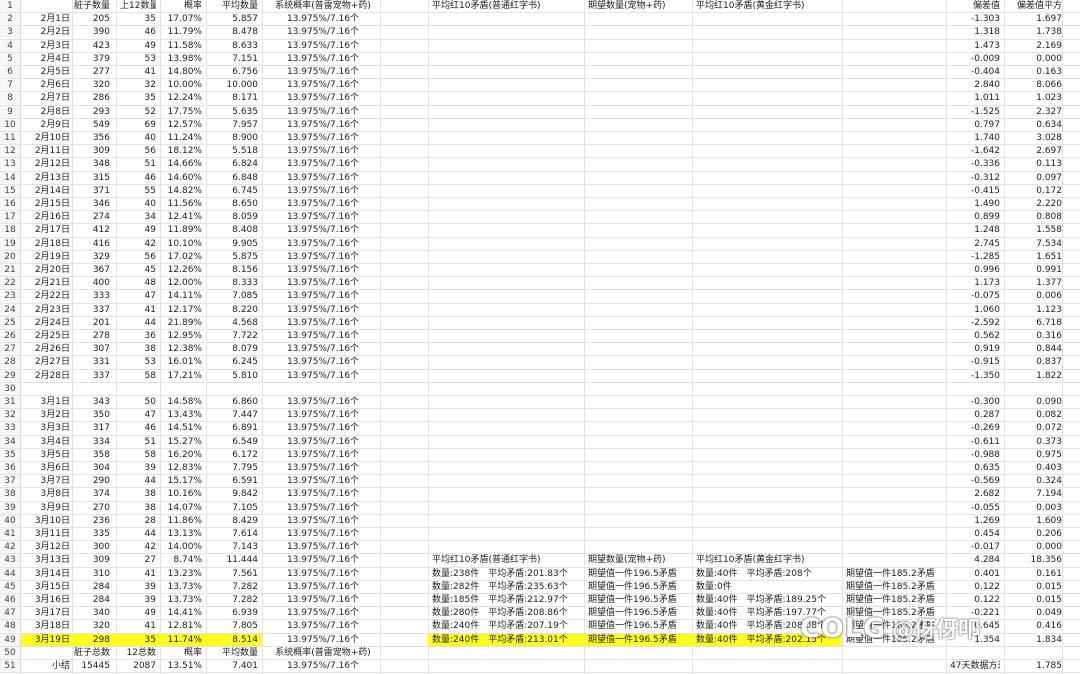  Describe the element at coordinates (1036, 191) in the screenshot. I see `cell-dev2: 0.172` at that location.